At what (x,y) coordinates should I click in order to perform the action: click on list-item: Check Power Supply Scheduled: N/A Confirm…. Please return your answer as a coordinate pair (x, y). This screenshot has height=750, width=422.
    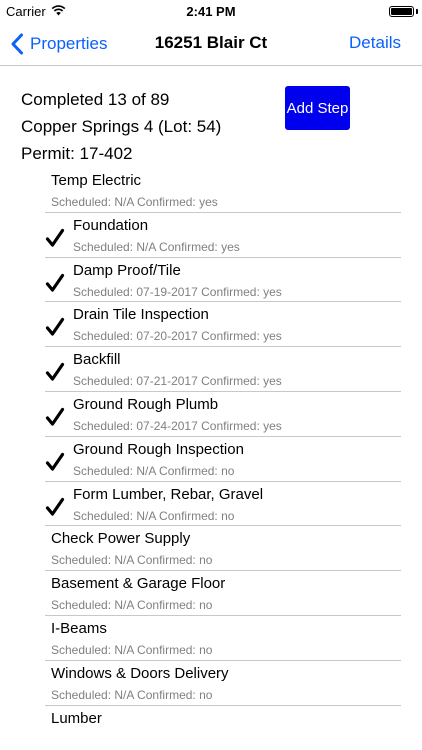
    Looking at the image, I should click on (223, 549).